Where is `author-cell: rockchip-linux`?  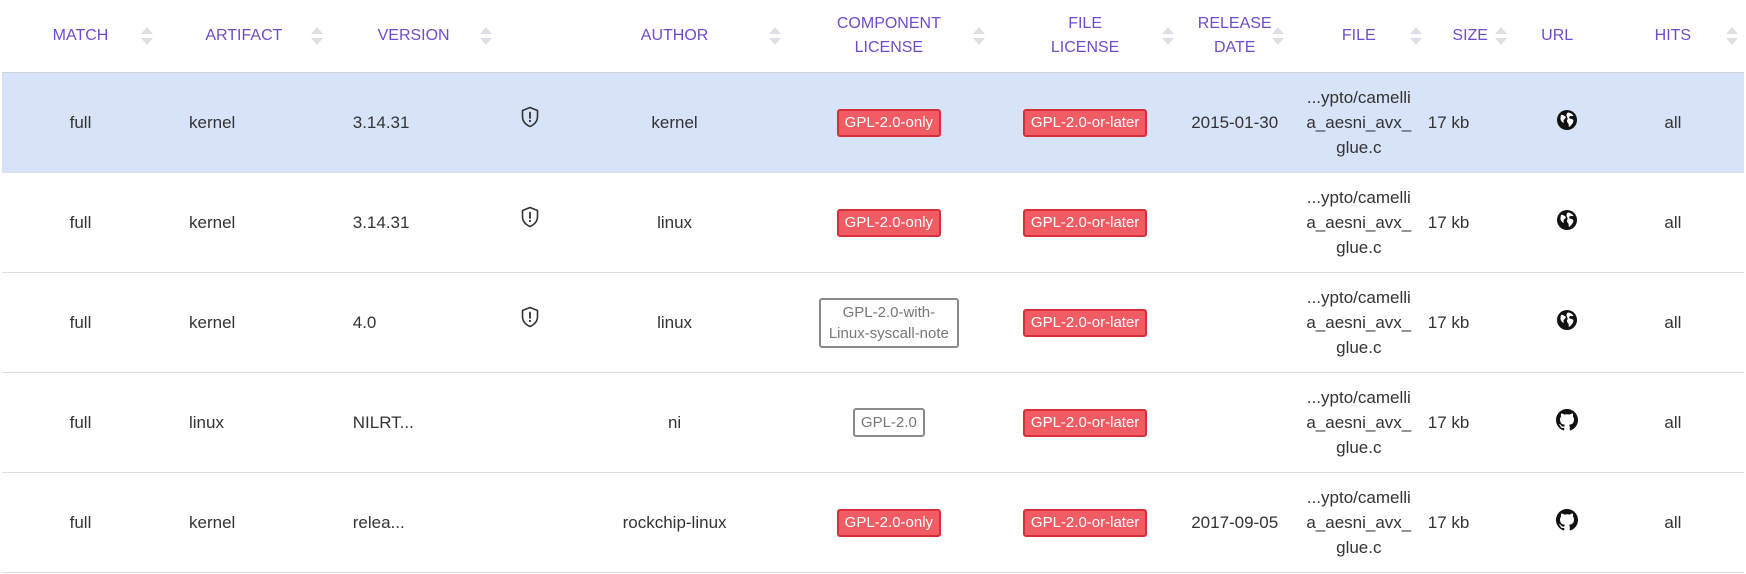
author-cell: rockchip-linux is located at coordinates (675, 522).